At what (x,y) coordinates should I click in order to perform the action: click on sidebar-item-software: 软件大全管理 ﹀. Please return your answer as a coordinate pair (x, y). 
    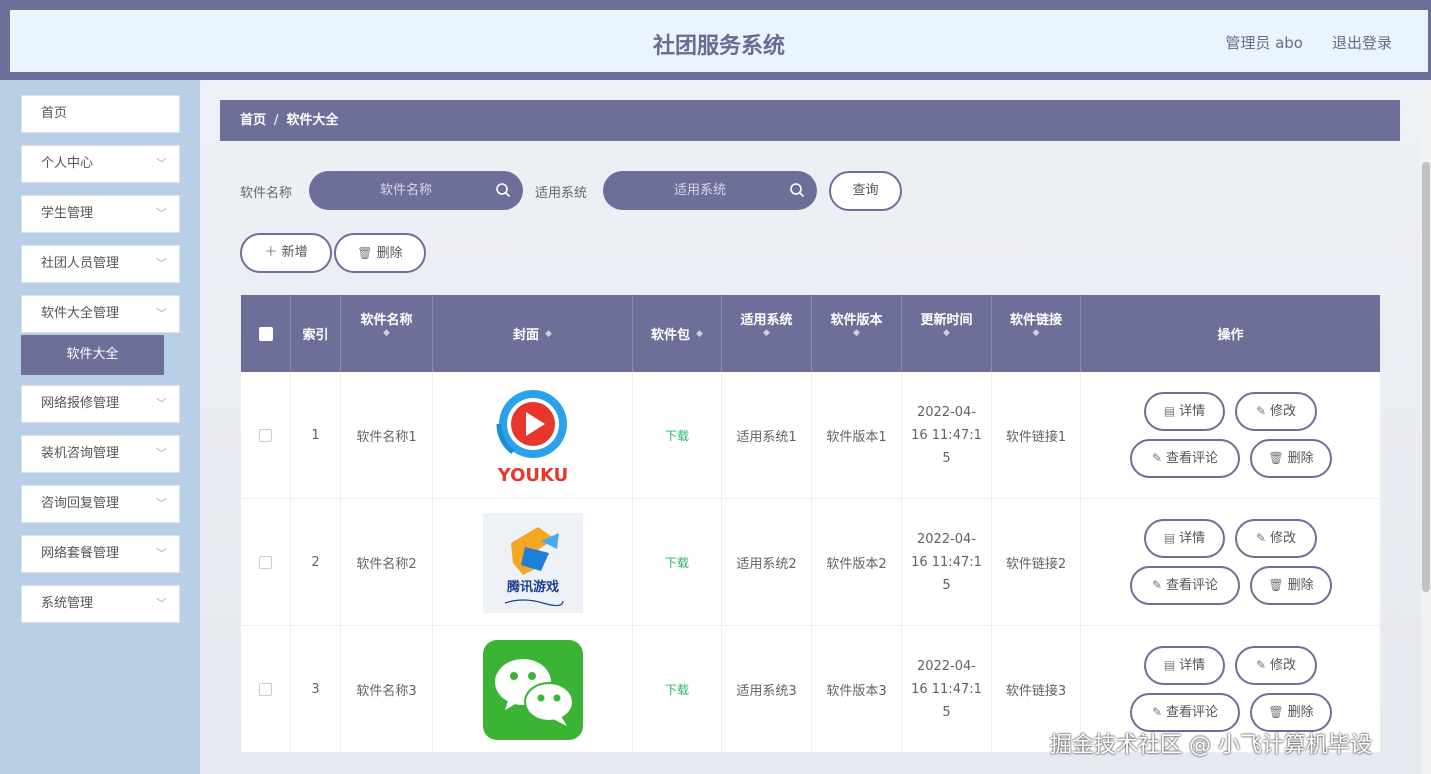
    Looking at the image, I should click on (100, 314).